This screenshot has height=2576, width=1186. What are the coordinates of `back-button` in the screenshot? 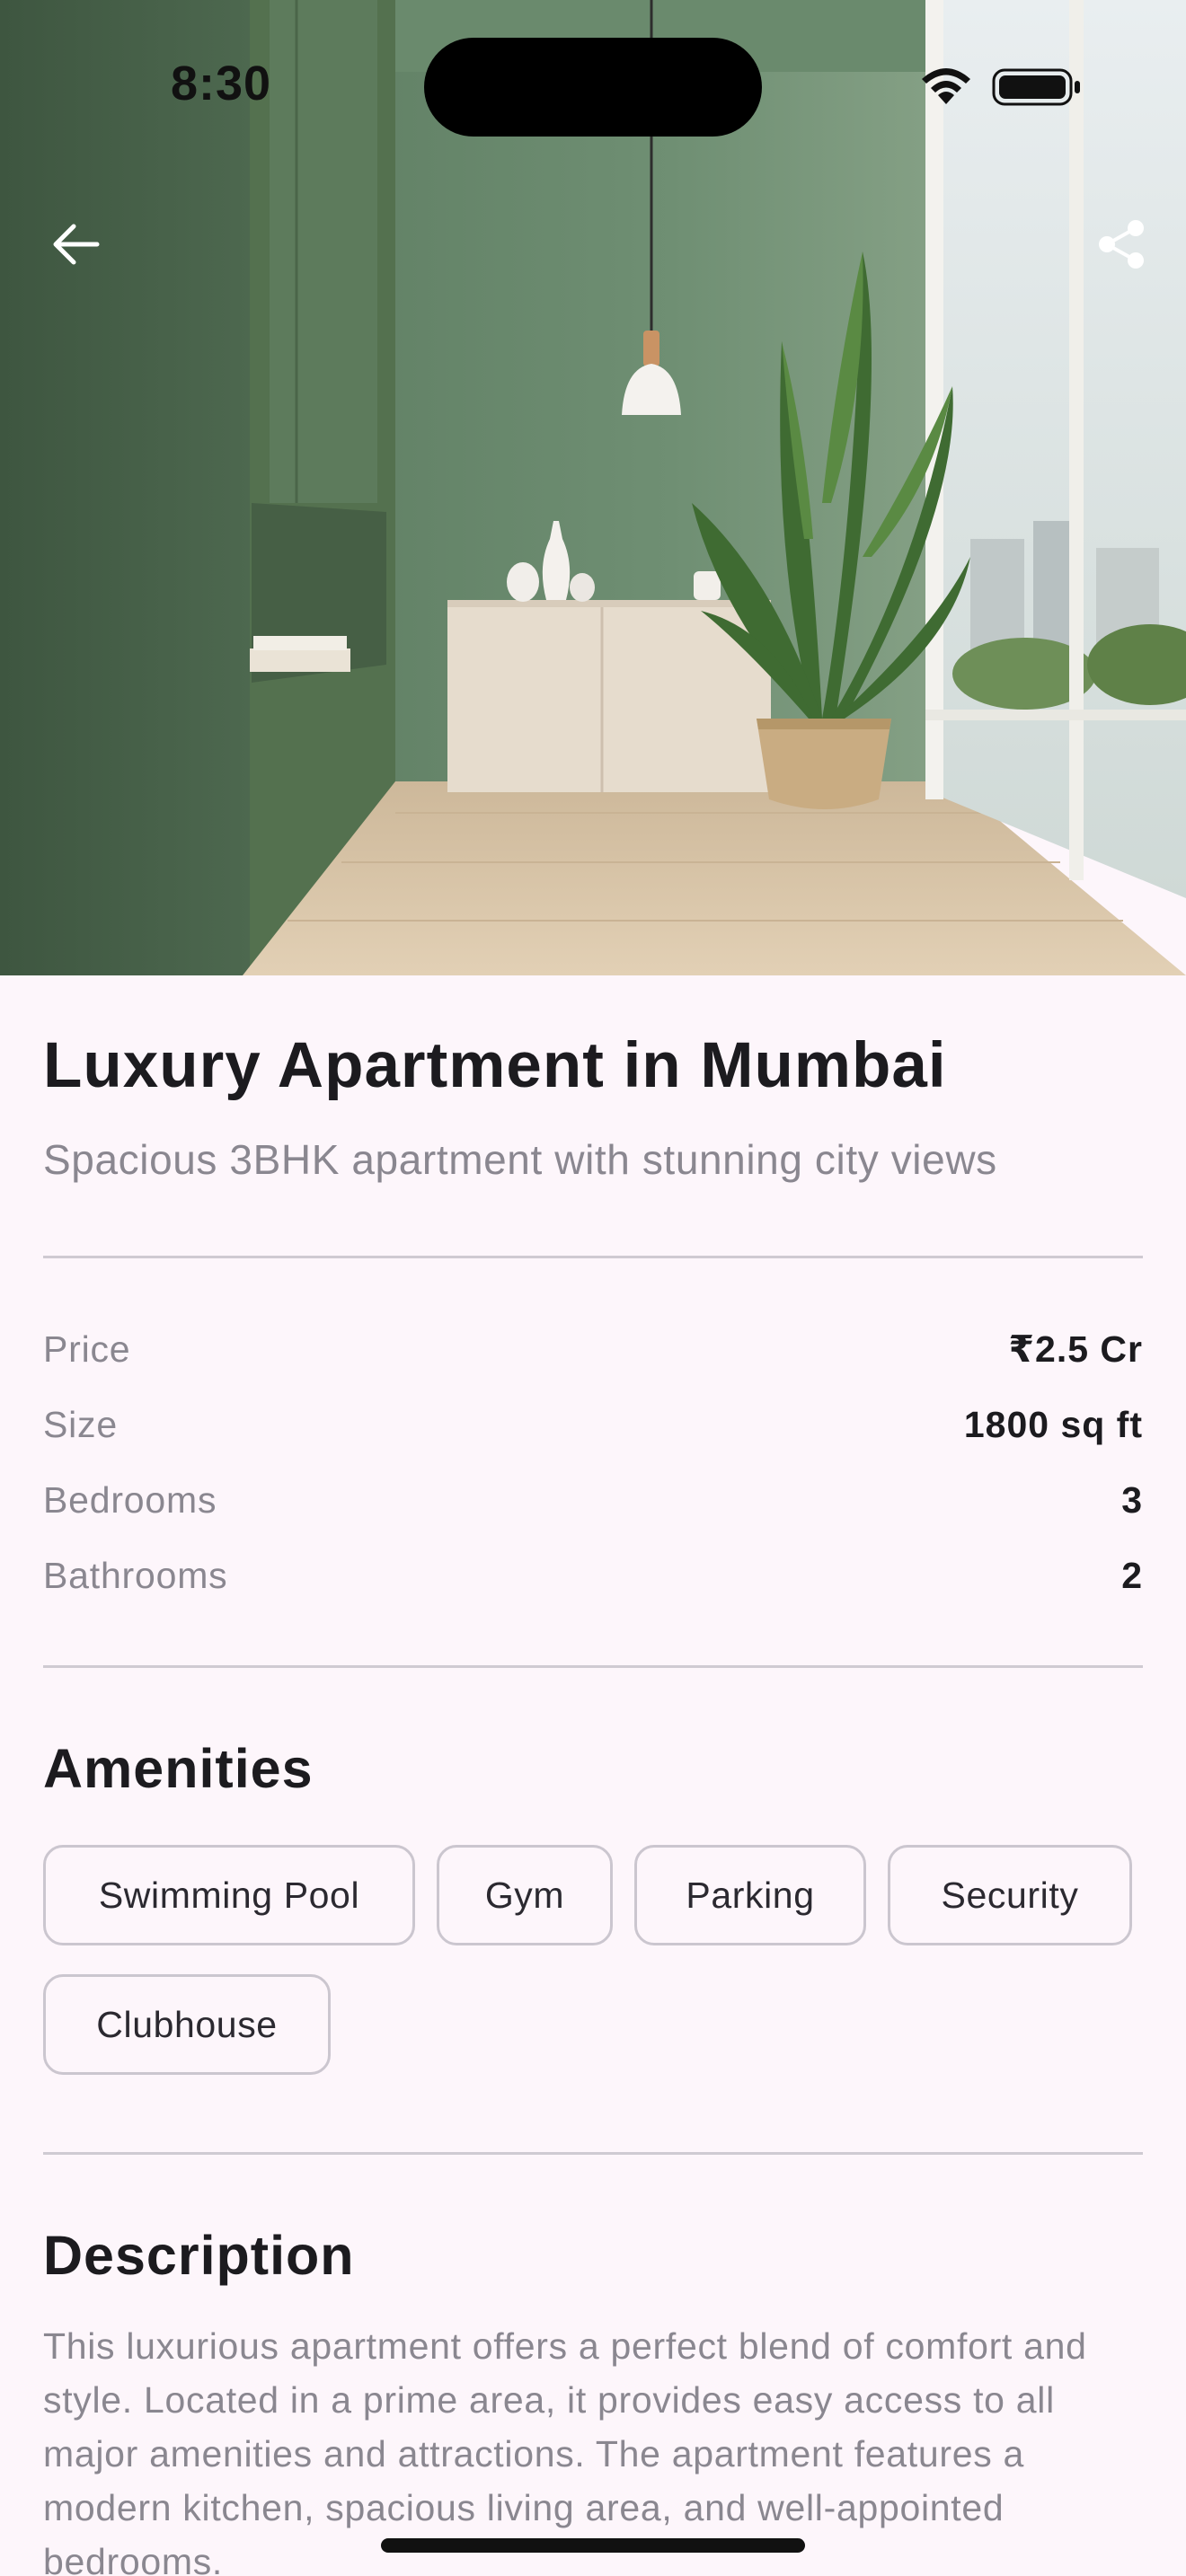 It's located at (75, 244).